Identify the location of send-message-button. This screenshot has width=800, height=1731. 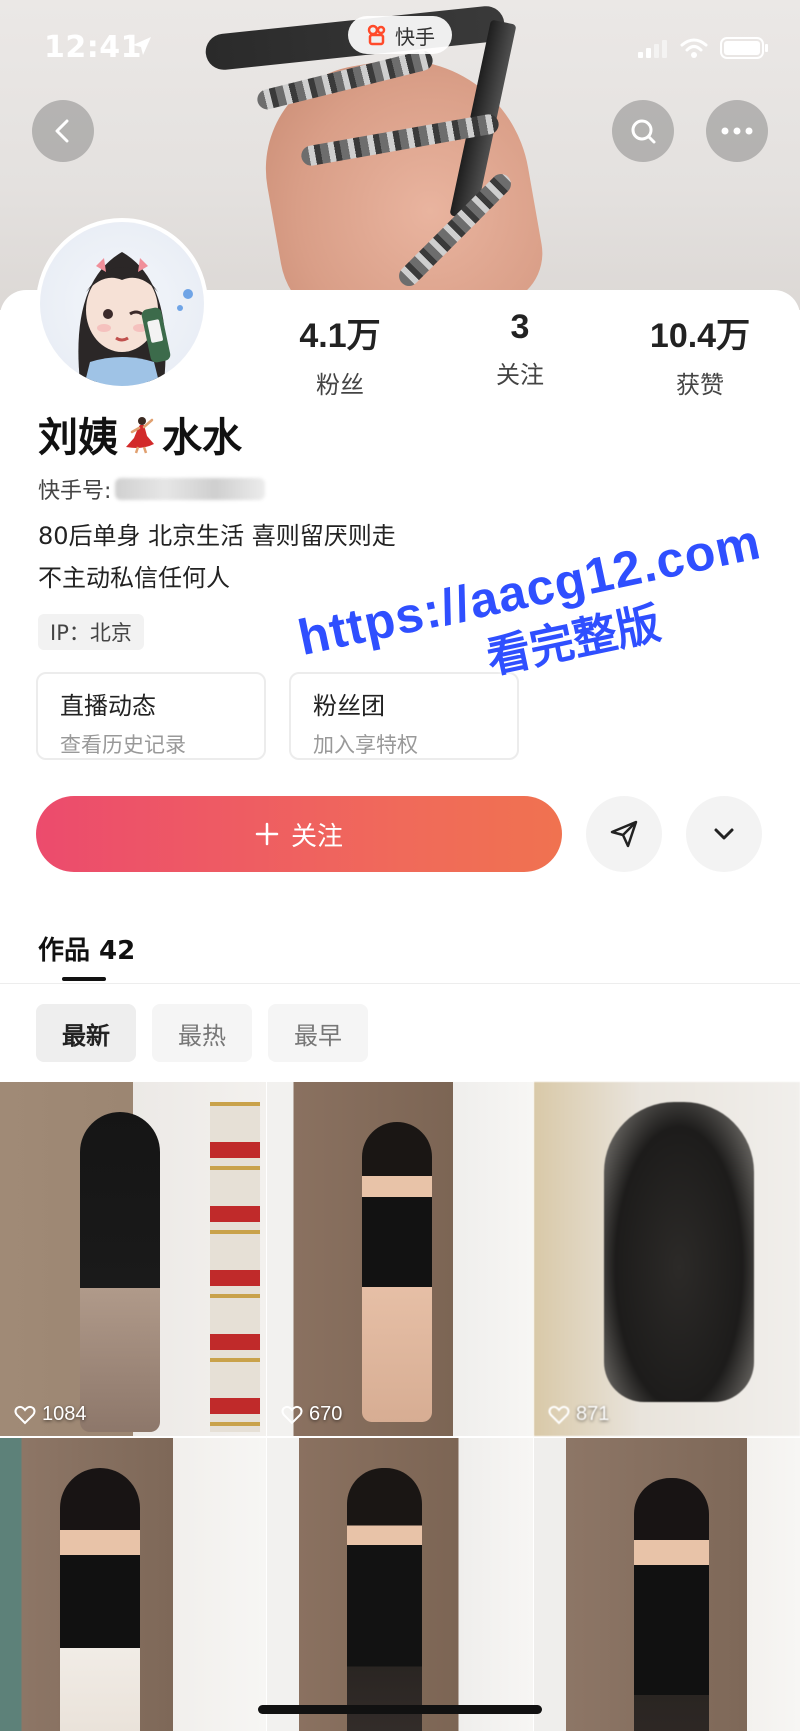
(624, 834).